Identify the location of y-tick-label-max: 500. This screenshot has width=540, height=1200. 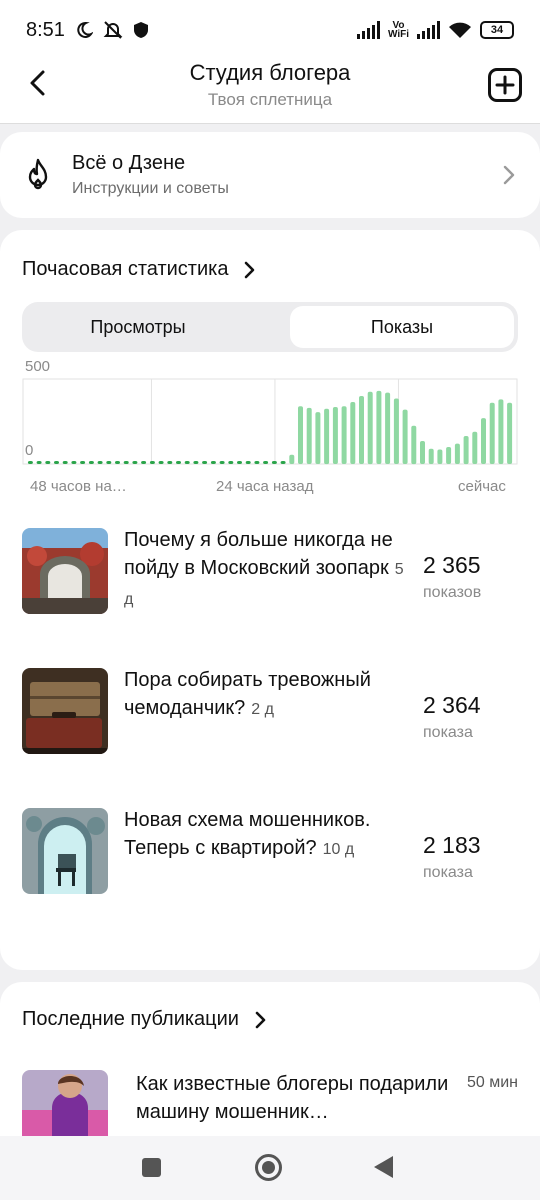
(38, 366).